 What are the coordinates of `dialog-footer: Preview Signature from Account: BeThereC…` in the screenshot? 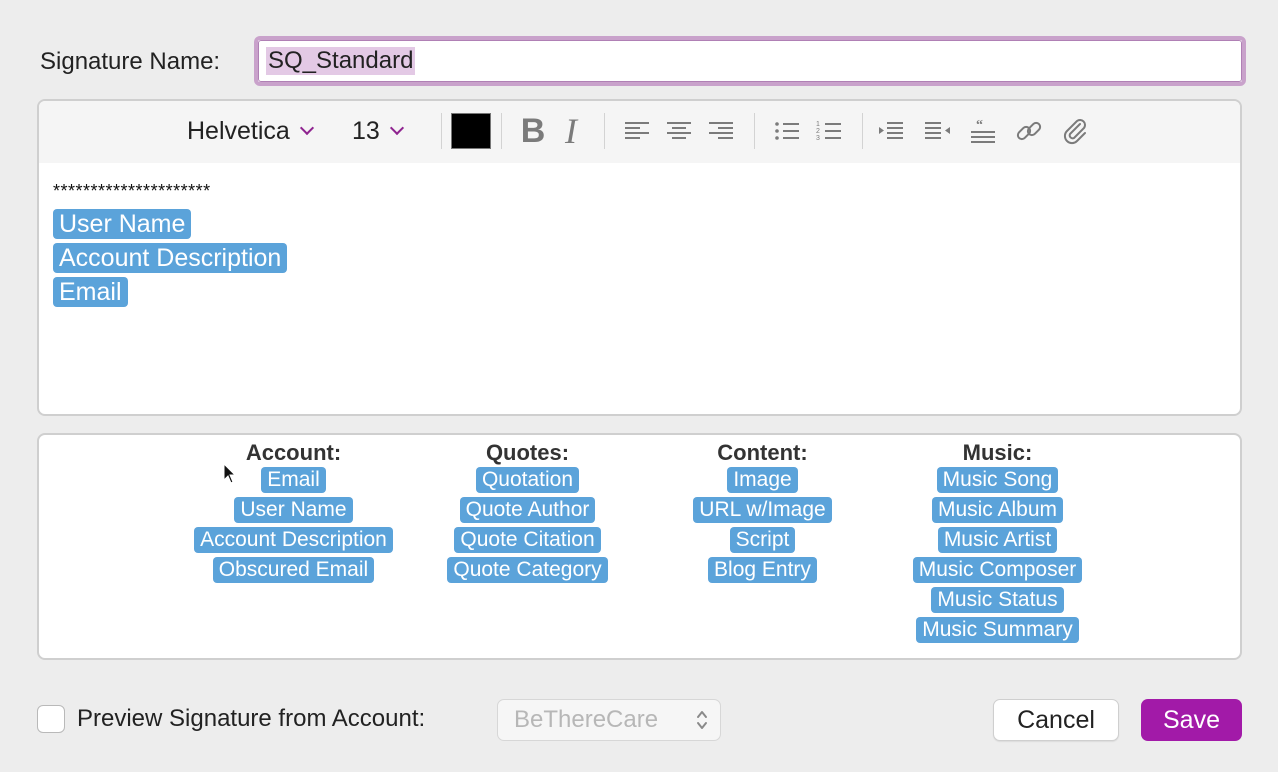 It's located at (639, 720).